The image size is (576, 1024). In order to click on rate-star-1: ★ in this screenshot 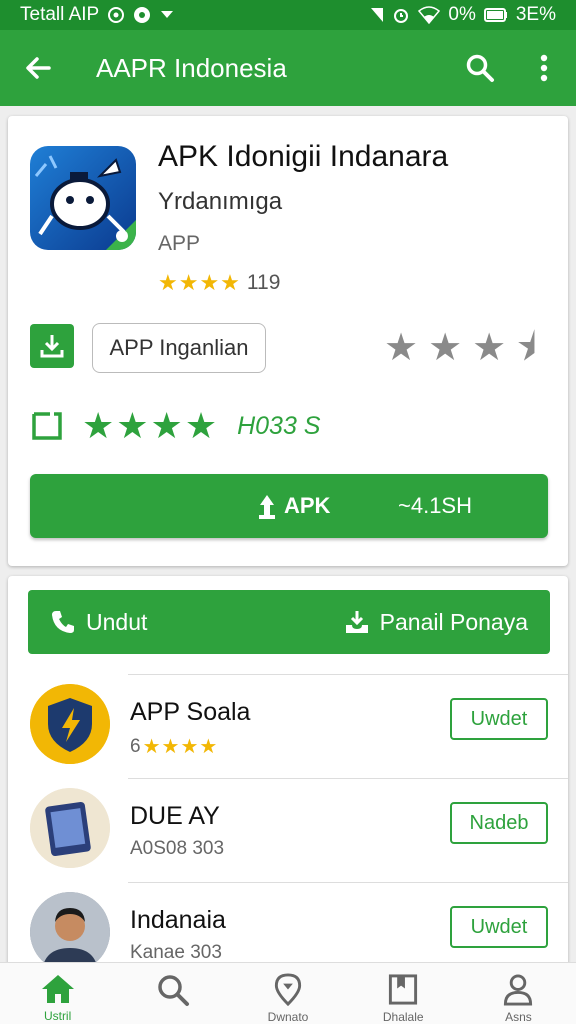, I will do `click(401, 348)`.